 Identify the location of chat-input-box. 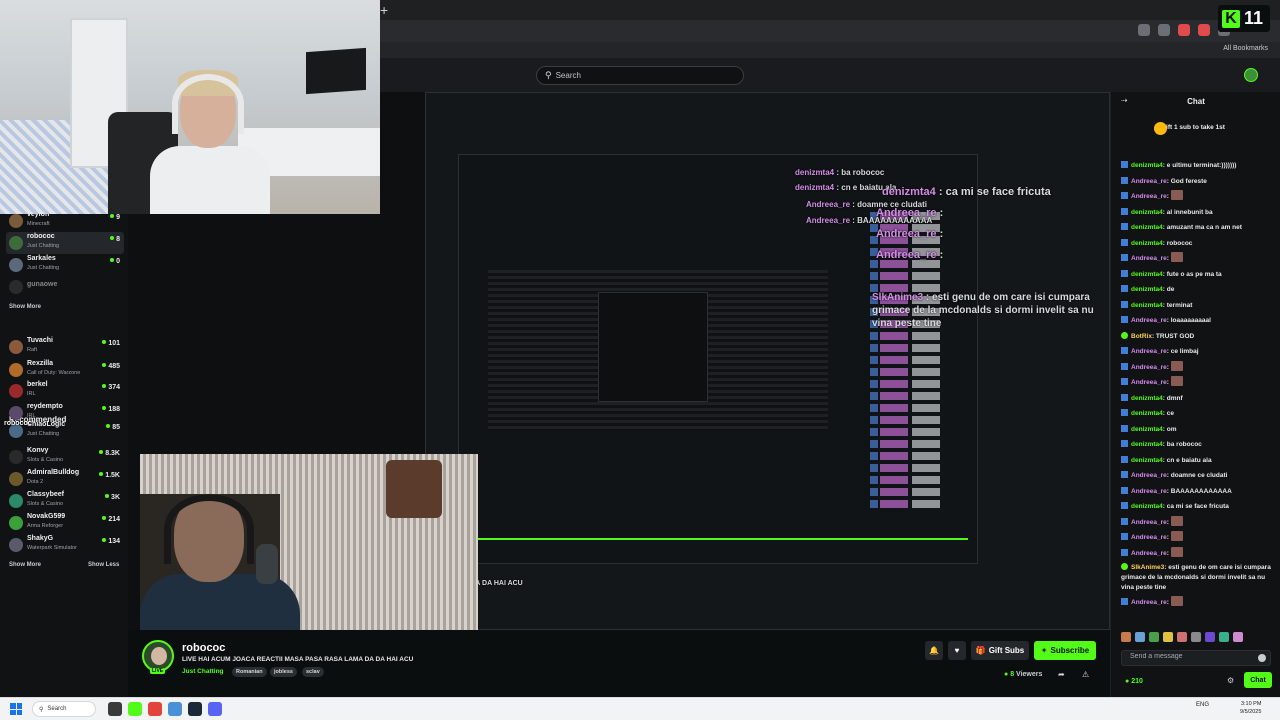
(1196, 658).